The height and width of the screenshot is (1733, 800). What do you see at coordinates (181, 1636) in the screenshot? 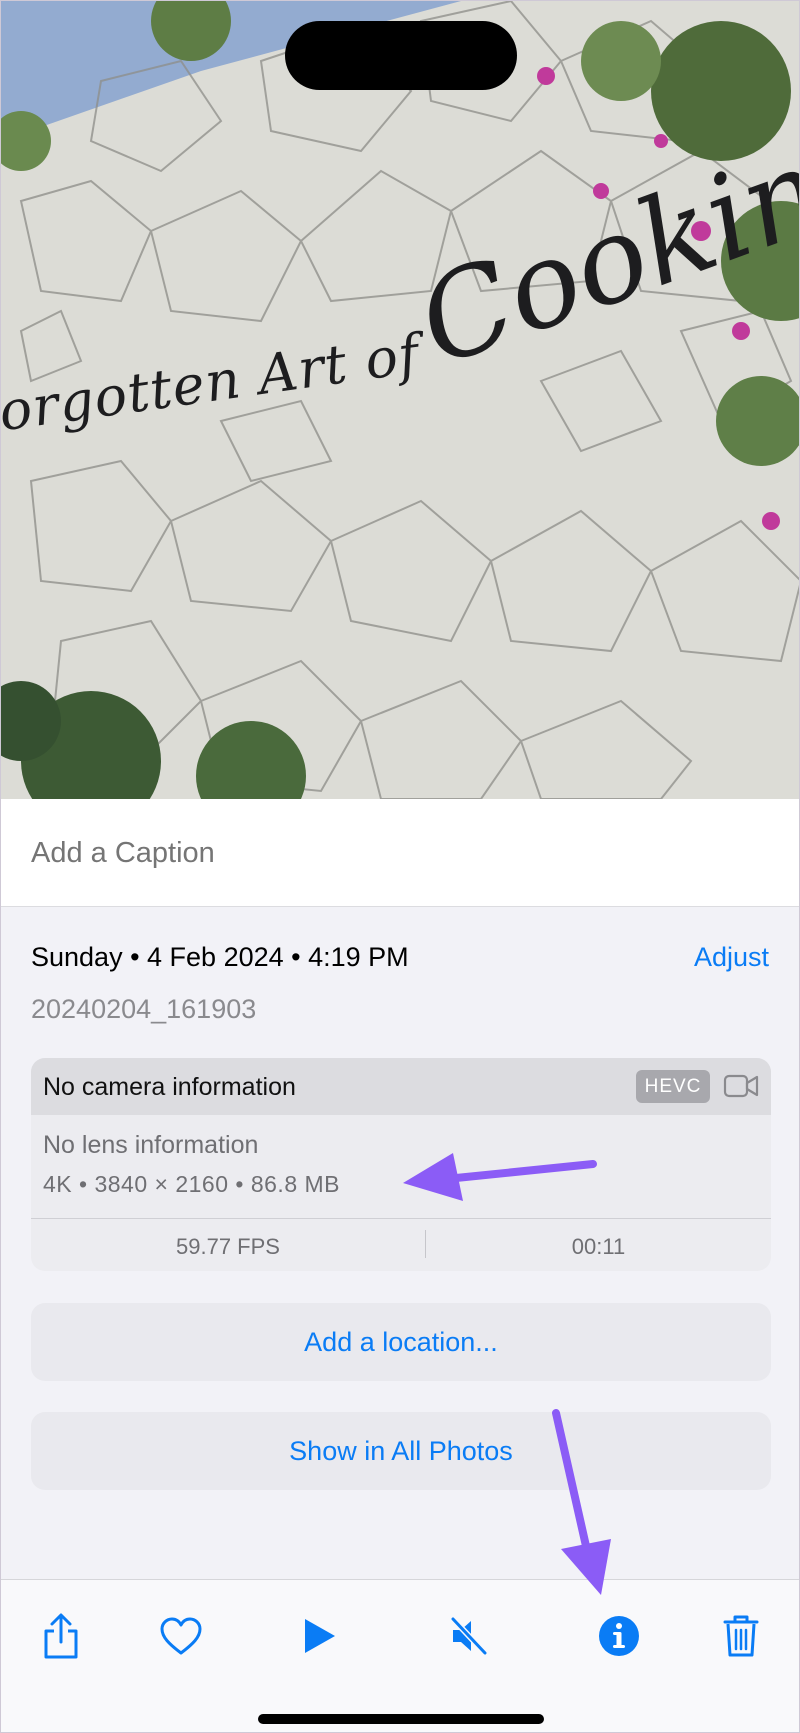
I see `heart-icon` at bounding box center [181, 1636].